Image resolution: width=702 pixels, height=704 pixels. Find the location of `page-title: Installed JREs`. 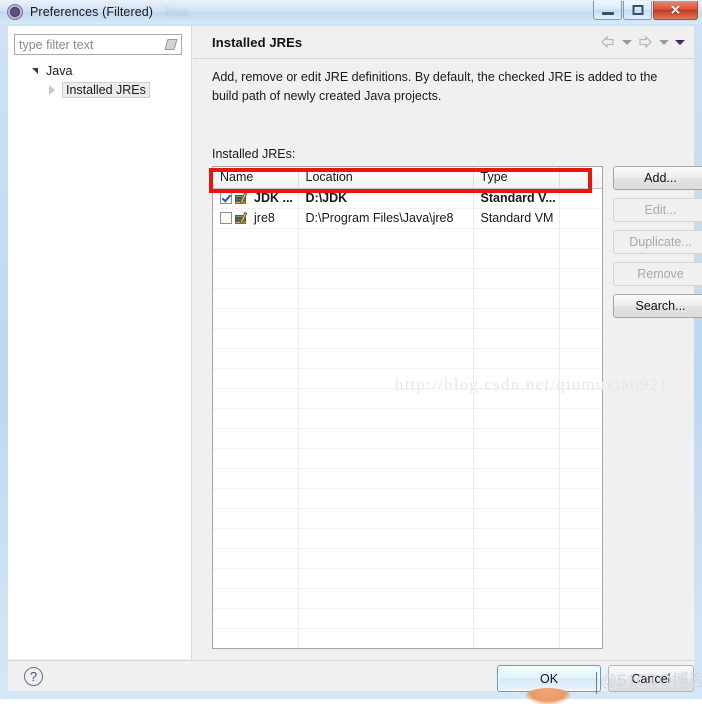

page-title: Installed JREs is located at coordinates (257, 42).